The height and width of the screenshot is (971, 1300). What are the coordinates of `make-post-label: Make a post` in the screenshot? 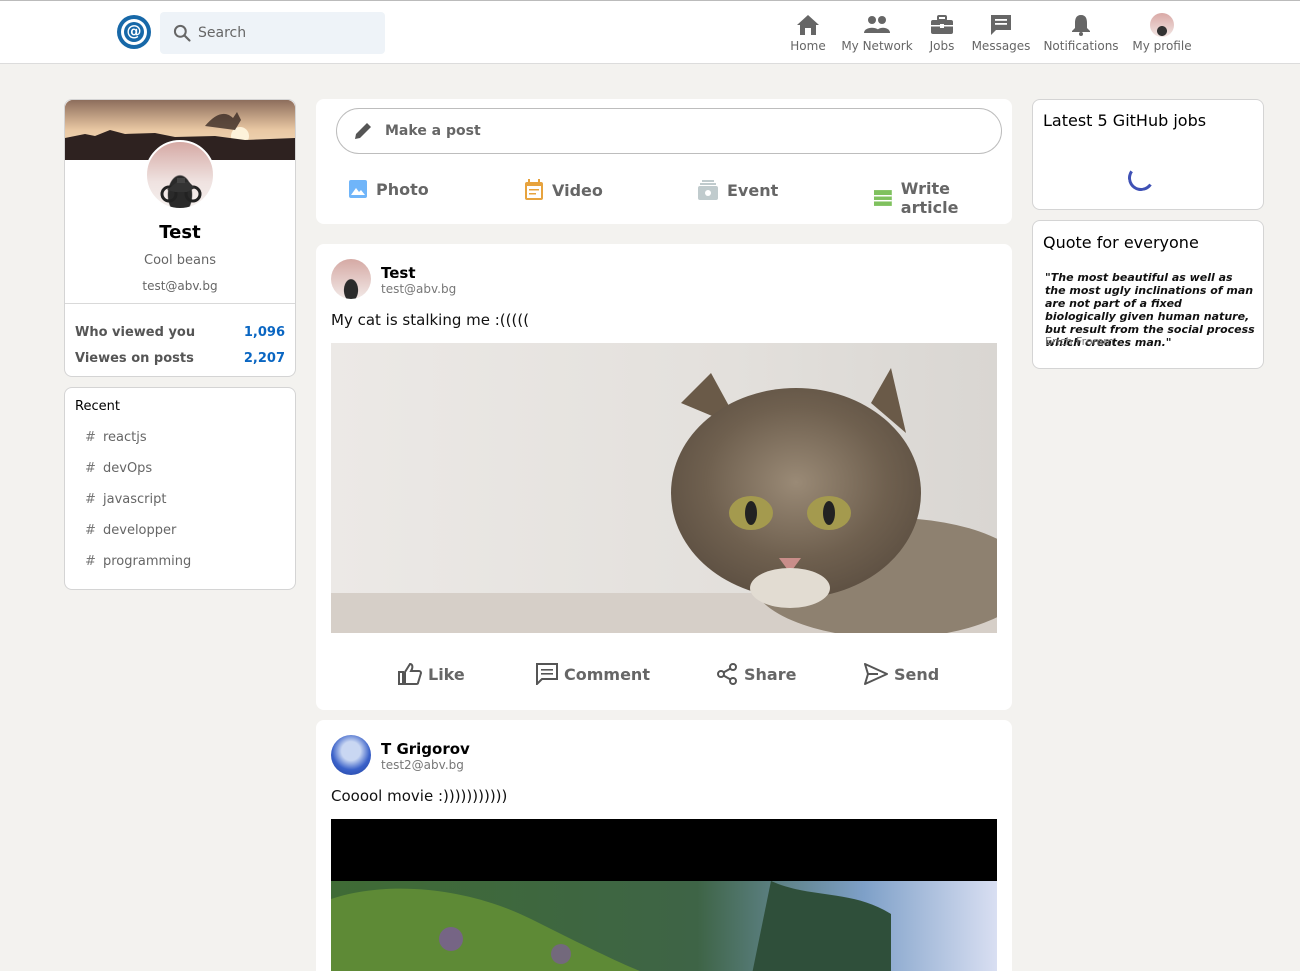 It's located at (433, 131).